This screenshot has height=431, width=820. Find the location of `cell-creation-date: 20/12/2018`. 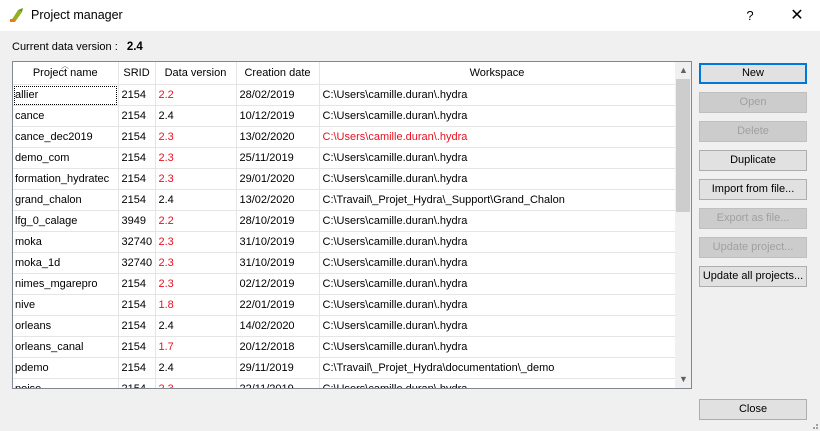

cell-creation-date: 20/12/2018 is located at coordinates (278, 347).